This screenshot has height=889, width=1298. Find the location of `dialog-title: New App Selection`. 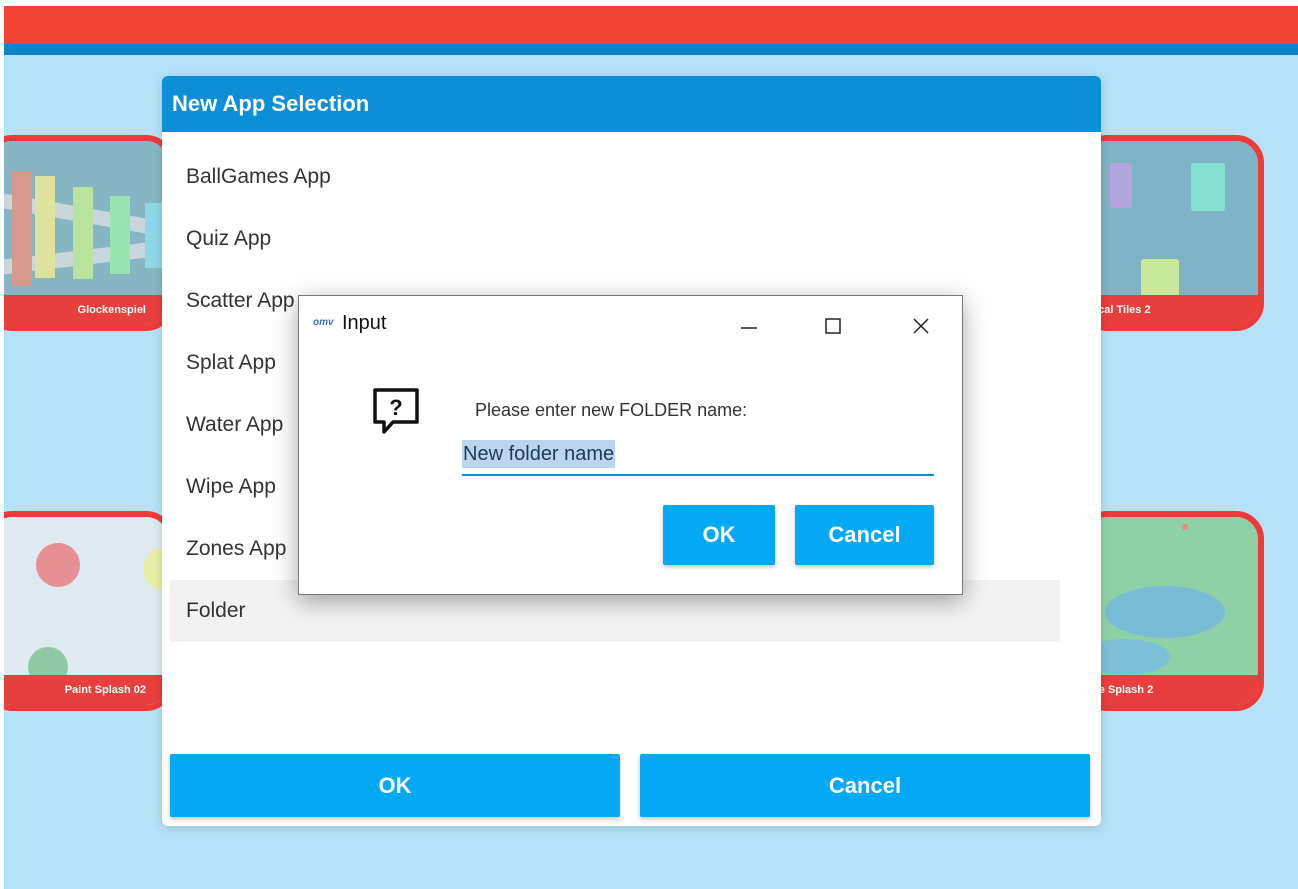

dialog-title: New App Selection is located at coordinates (631, 104).